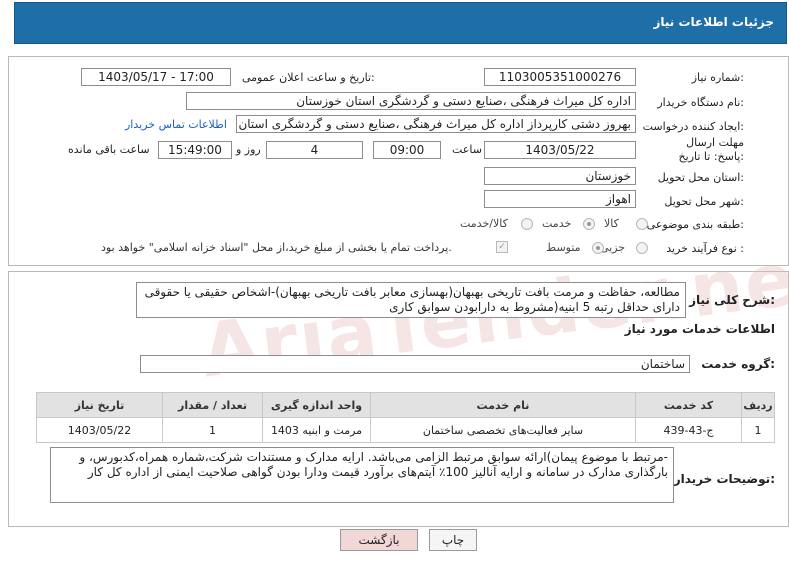 The image size is (789, 566). I want to click on summary-label: شرح کلی نیاز:, so click(732, 300).